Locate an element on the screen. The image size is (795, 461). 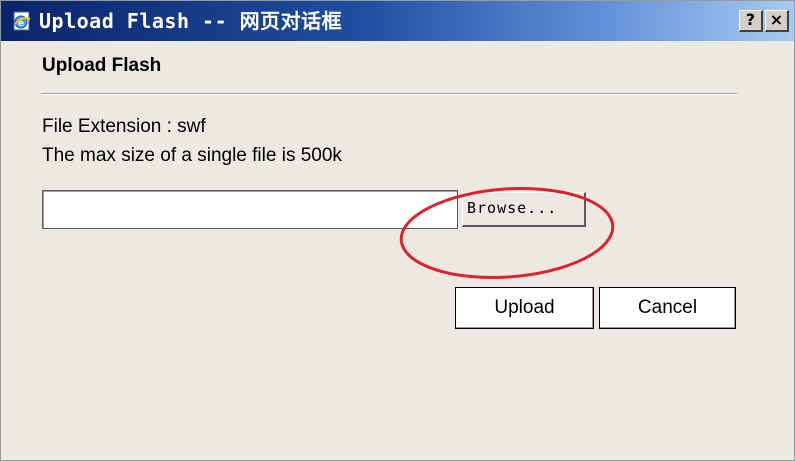
upload-button: Upload is located at coordinates (524, 308).